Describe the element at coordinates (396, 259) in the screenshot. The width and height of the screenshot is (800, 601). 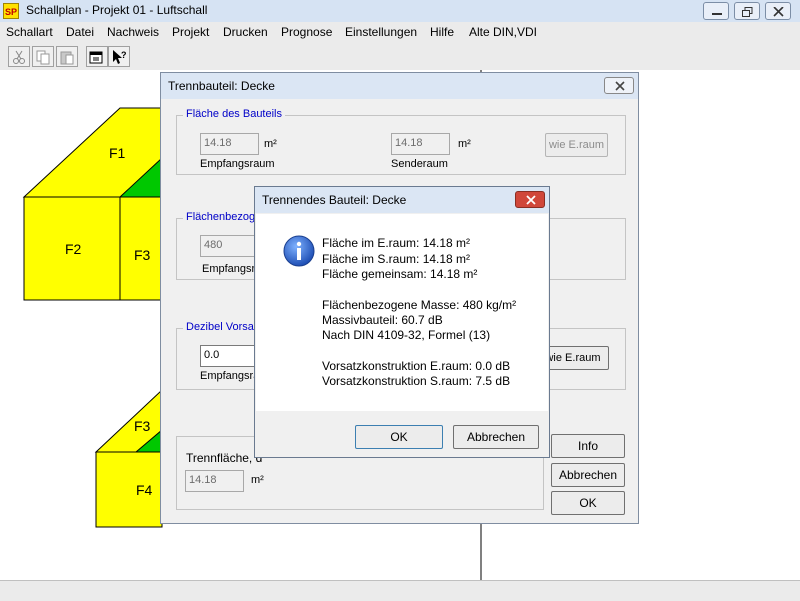
I see `message-line-2: Fläche im S.raum: 14.18 m²` at that location.